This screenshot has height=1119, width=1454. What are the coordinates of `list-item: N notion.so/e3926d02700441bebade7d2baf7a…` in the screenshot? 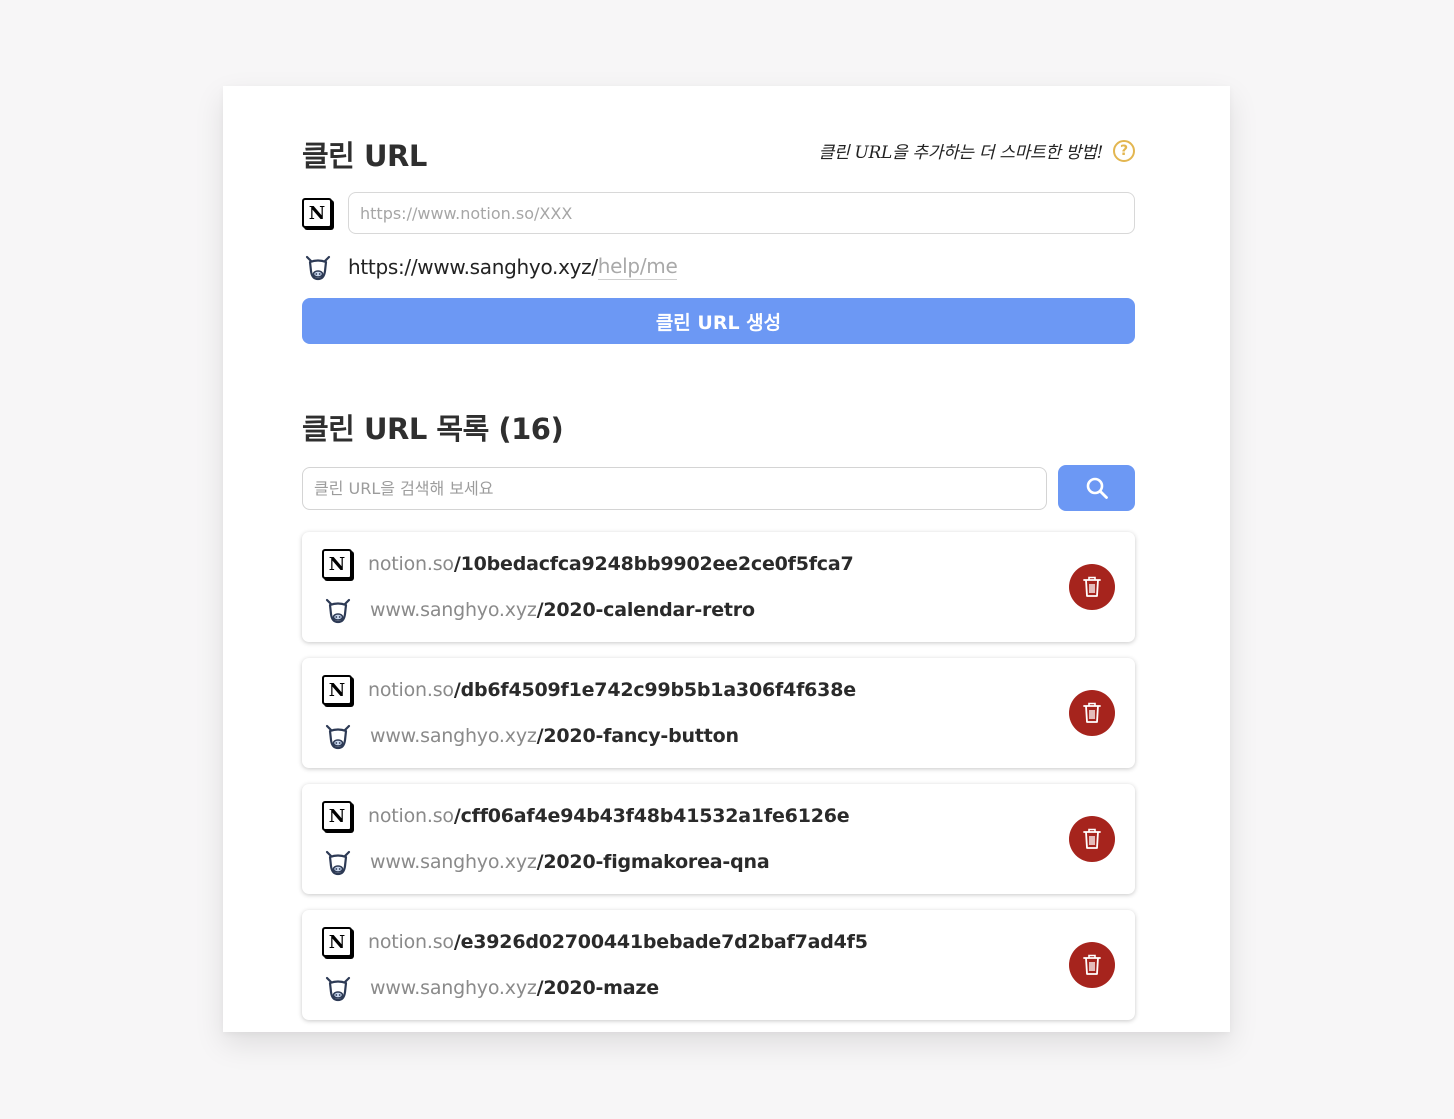 It's located at (718, 965).